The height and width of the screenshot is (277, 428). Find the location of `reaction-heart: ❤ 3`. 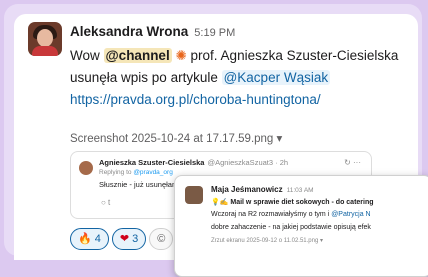

reaction-heart: ❤ 3 is located at coordinates (129, 239).